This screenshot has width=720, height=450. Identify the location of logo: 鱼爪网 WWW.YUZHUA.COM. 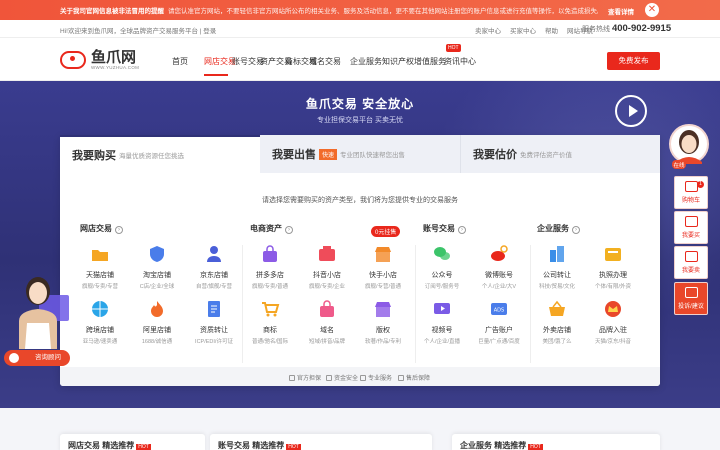
(99, 60).